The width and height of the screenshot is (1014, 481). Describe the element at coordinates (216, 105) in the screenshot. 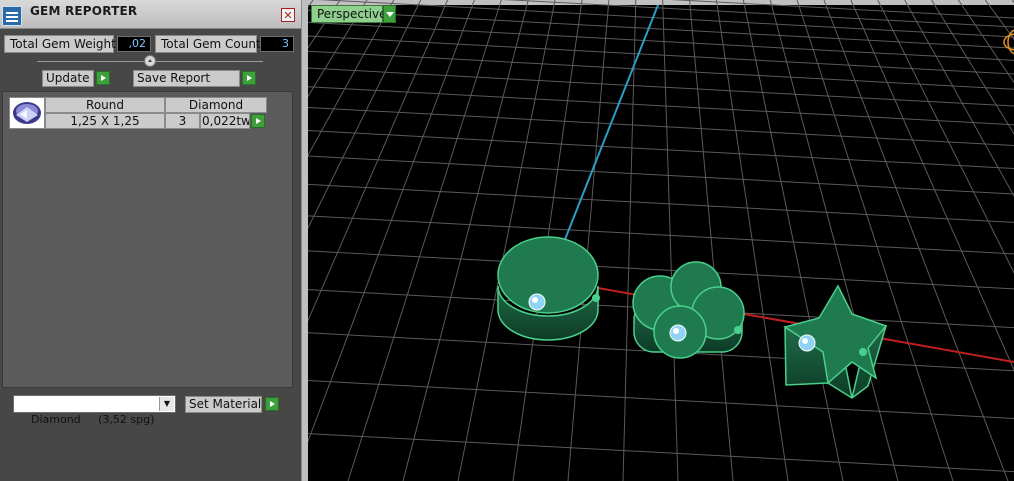

I see `table-header-material: Diamond` at that location.